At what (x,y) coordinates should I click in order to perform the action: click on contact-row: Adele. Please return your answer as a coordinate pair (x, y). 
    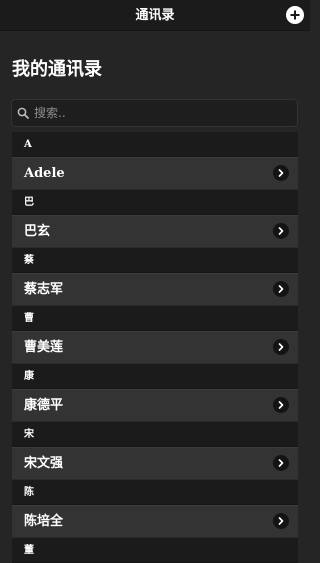
    Looking at the image, I should click on (155, 173).